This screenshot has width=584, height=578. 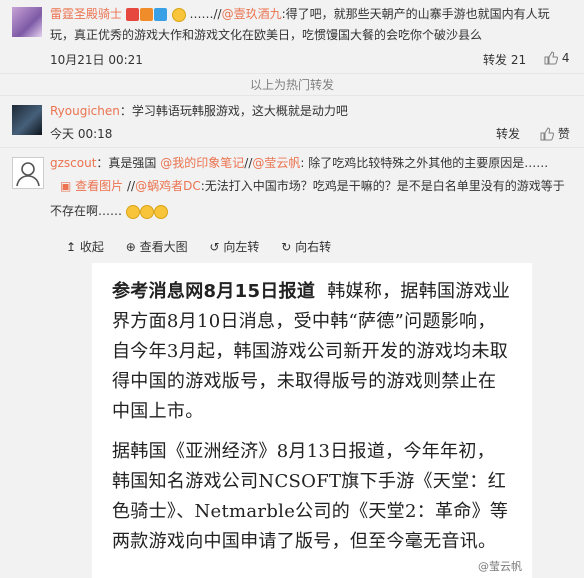 I want to click on watermark: @莹云帆, so click(x=500, y=566).